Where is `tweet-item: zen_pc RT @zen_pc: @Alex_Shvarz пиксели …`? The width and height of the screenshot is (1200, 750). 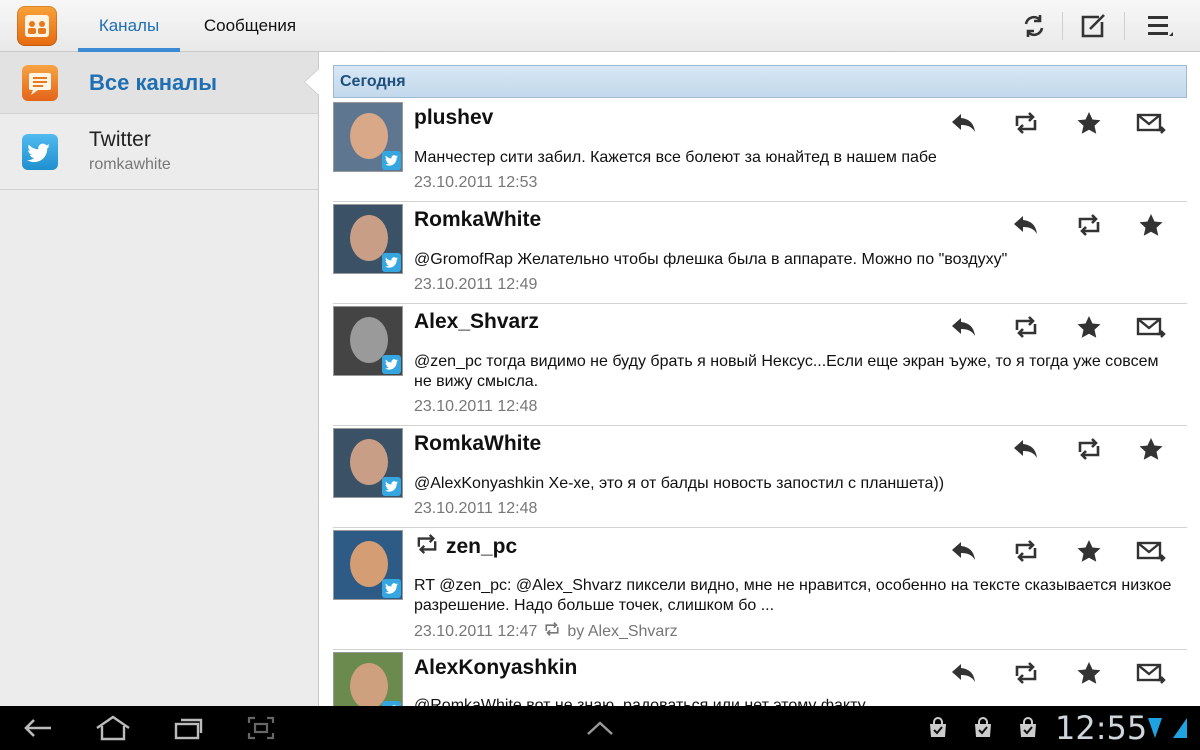 tweet-item: zen_pc RT @zen_pc: @Alex_Shvarz пиксели … is located at coordinates (760, 589).